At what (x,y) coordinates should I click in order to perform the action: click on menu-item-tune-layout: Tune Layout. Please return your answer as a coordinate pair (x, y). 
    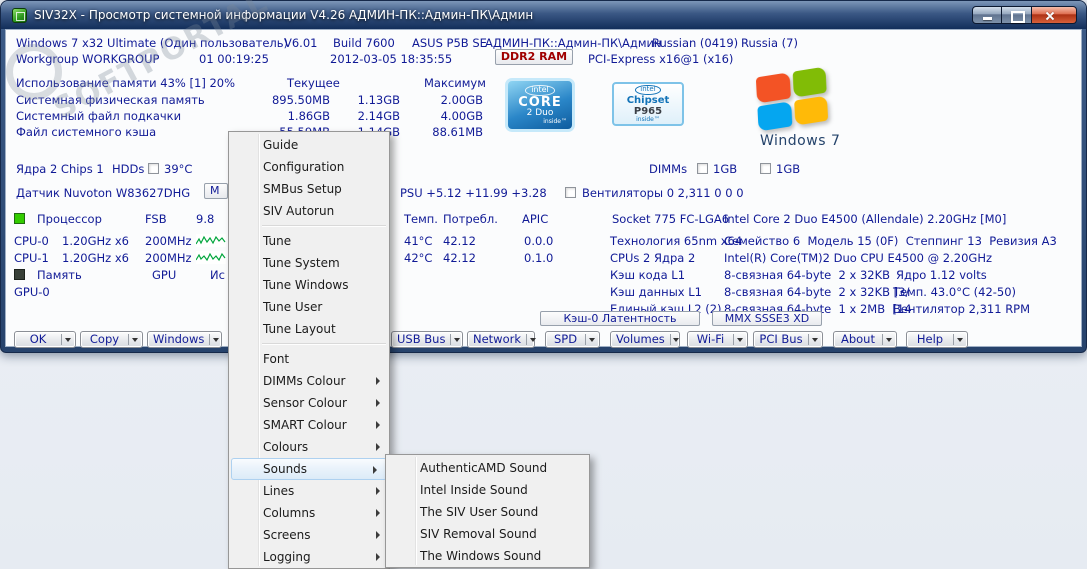
    Looking at the image, I should click on (309, 329).